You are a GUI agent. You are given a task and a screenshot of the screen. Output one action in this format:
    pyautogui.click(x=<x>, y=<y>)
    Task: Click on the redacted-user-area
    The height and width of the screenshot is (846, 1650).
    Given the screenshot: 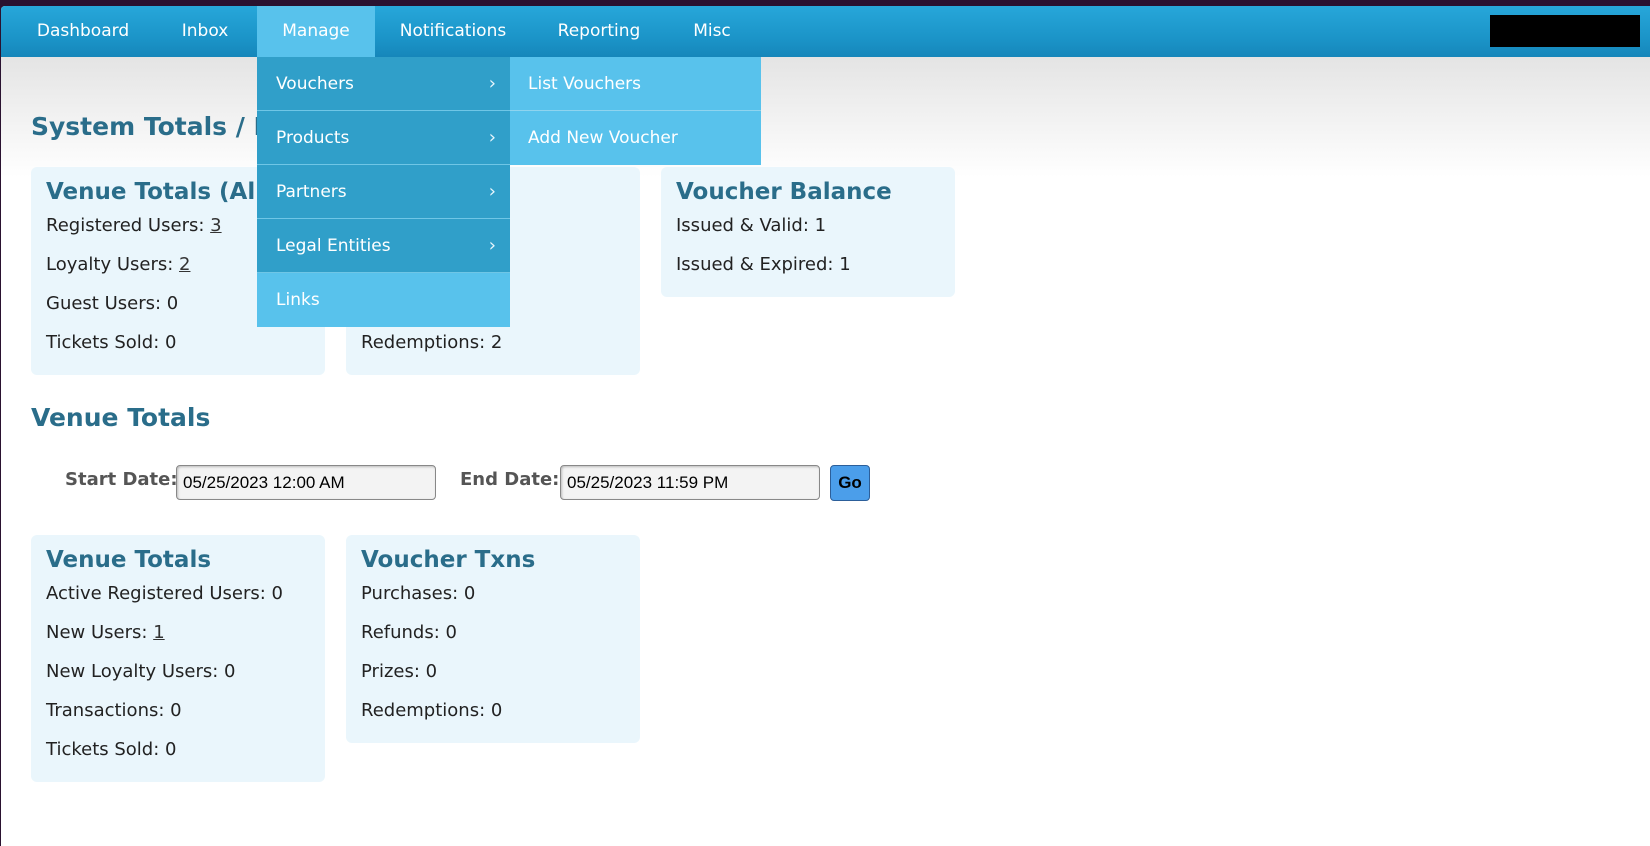 What is the action you would take?
    pyautogui.click(x=1565, y=31)
    